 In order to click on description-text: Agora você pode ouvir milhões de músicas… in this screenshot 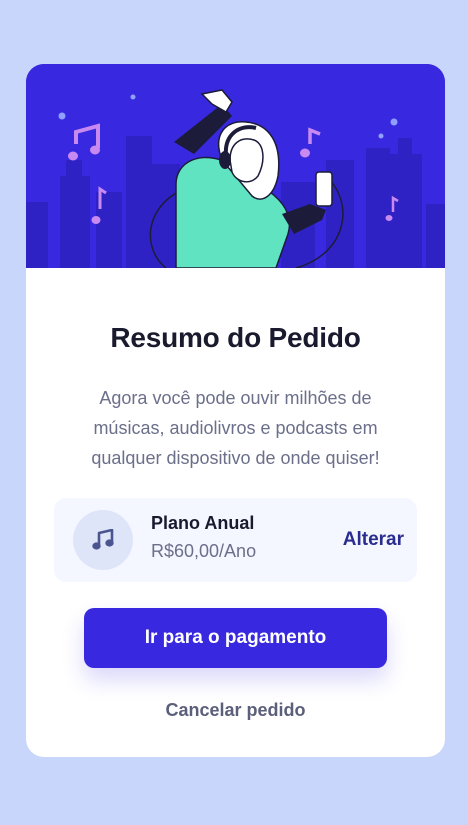, I will do `click(235, 428)`.